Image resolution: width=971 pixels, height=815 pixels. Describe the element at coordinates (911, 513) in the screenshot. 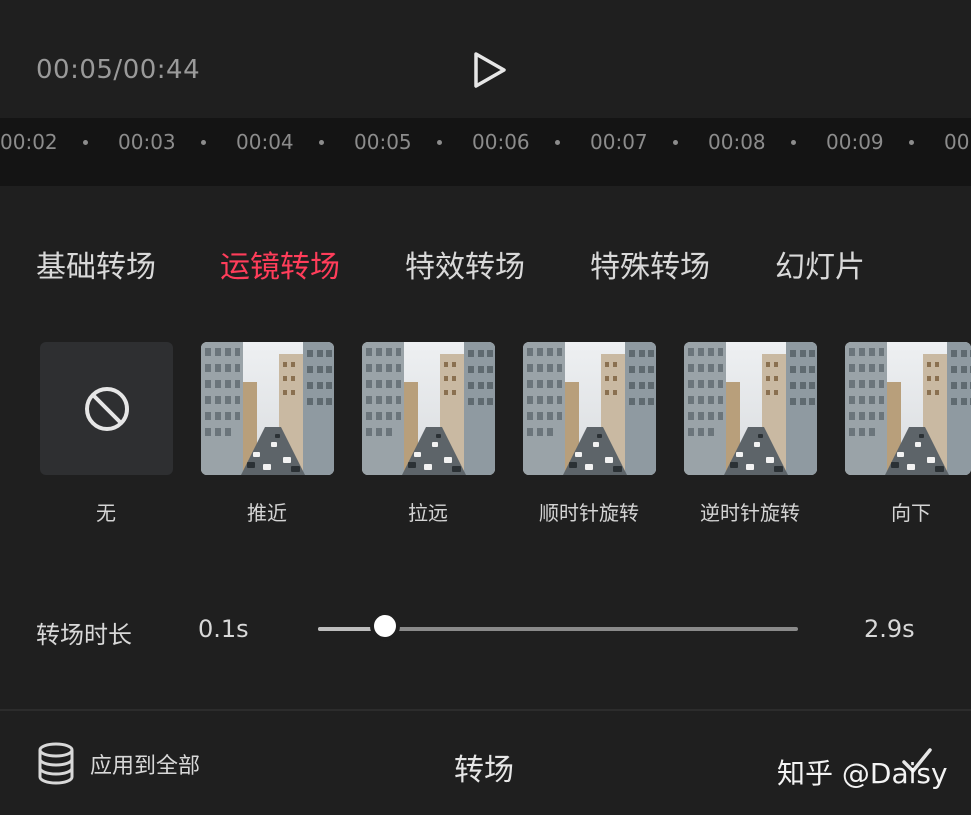

I see `transition-label: 向下` at that location.